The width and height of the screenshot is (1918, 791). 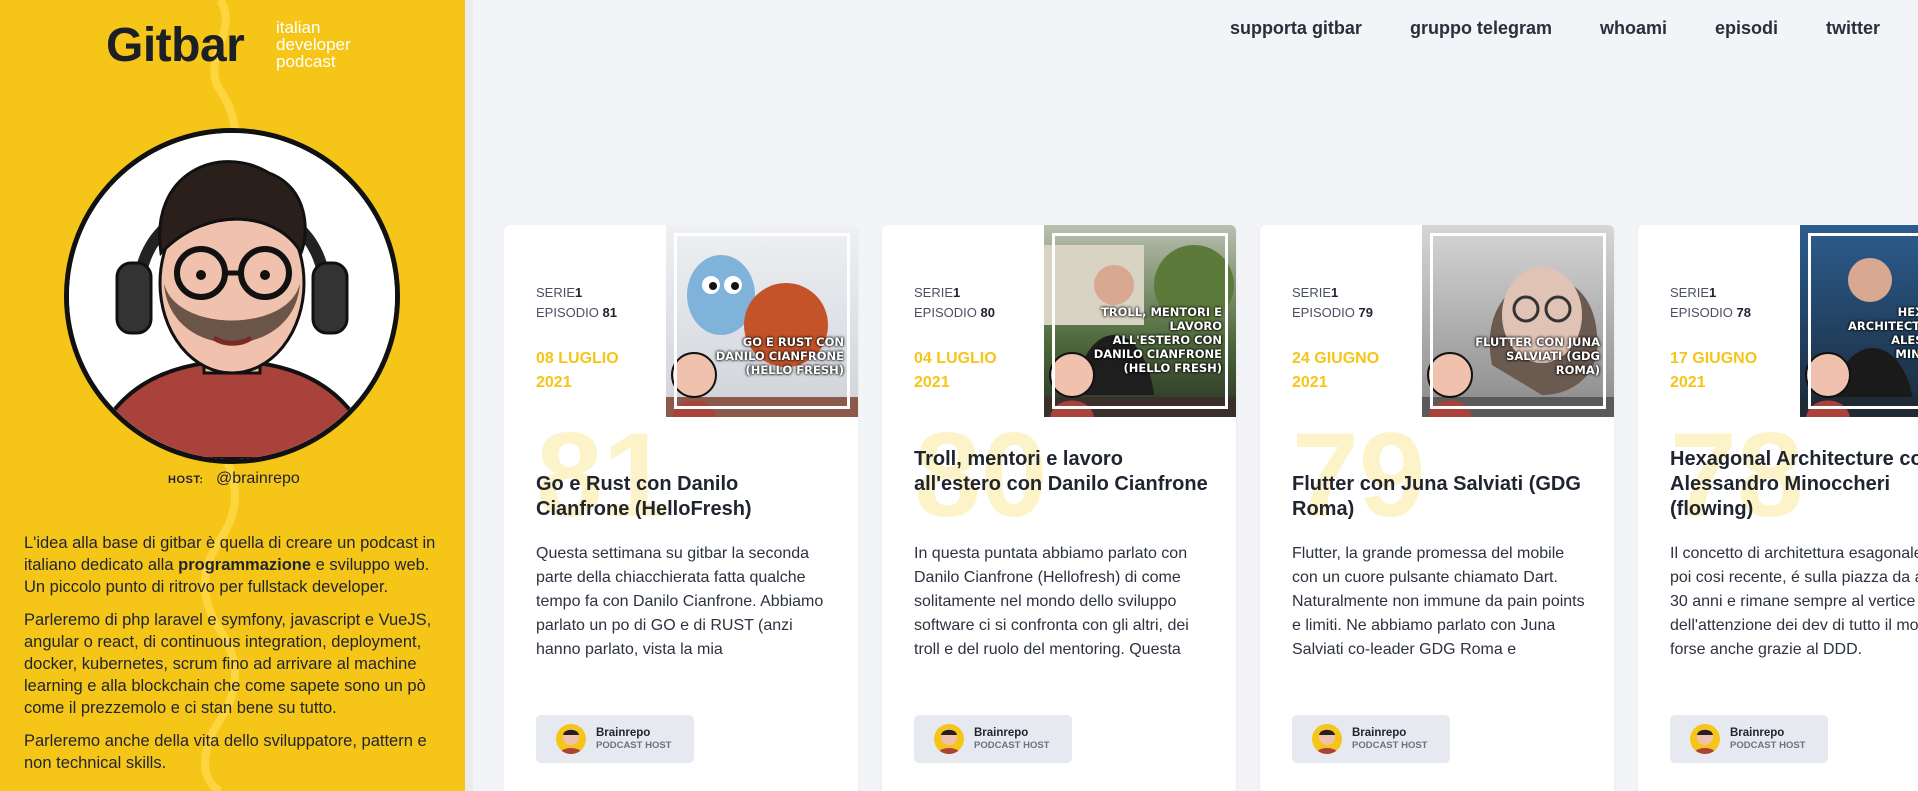 What do you see at coordinates (1296, 28) in the screenshot?
I see `nav-supporta-gitbar: supporta gitbar` at bounding box center [1296, 28].